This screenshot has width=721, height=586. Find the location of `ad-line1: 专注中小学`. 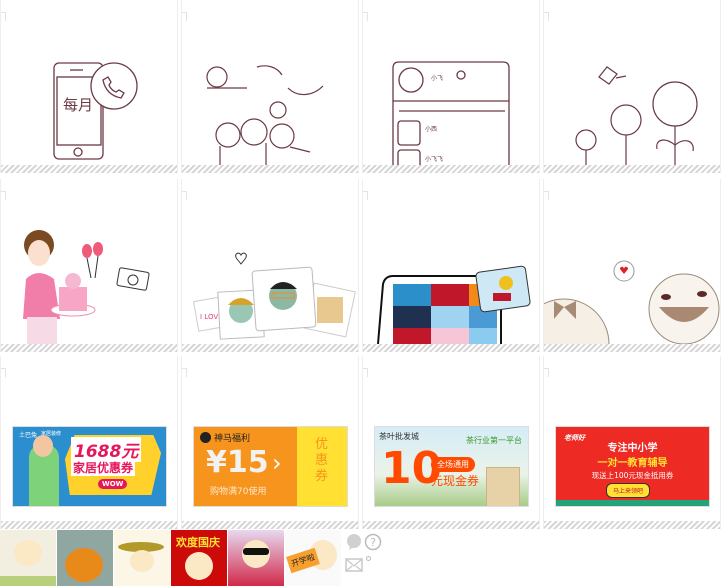

ad-line1: 专注中小学 is located at coordinates (632, 448).